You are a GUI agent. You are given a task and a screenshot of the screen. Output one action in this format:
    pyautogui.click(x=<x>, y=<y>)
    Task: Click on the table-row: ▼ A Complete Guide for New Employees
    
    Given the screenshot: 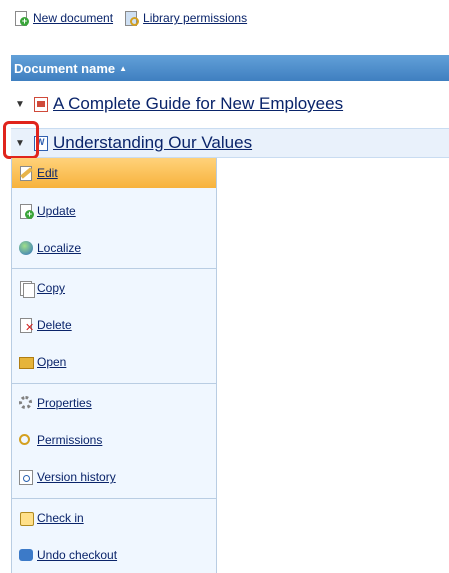 What is the action you would take?
    pyautogui.click(x=230, y=104)
    